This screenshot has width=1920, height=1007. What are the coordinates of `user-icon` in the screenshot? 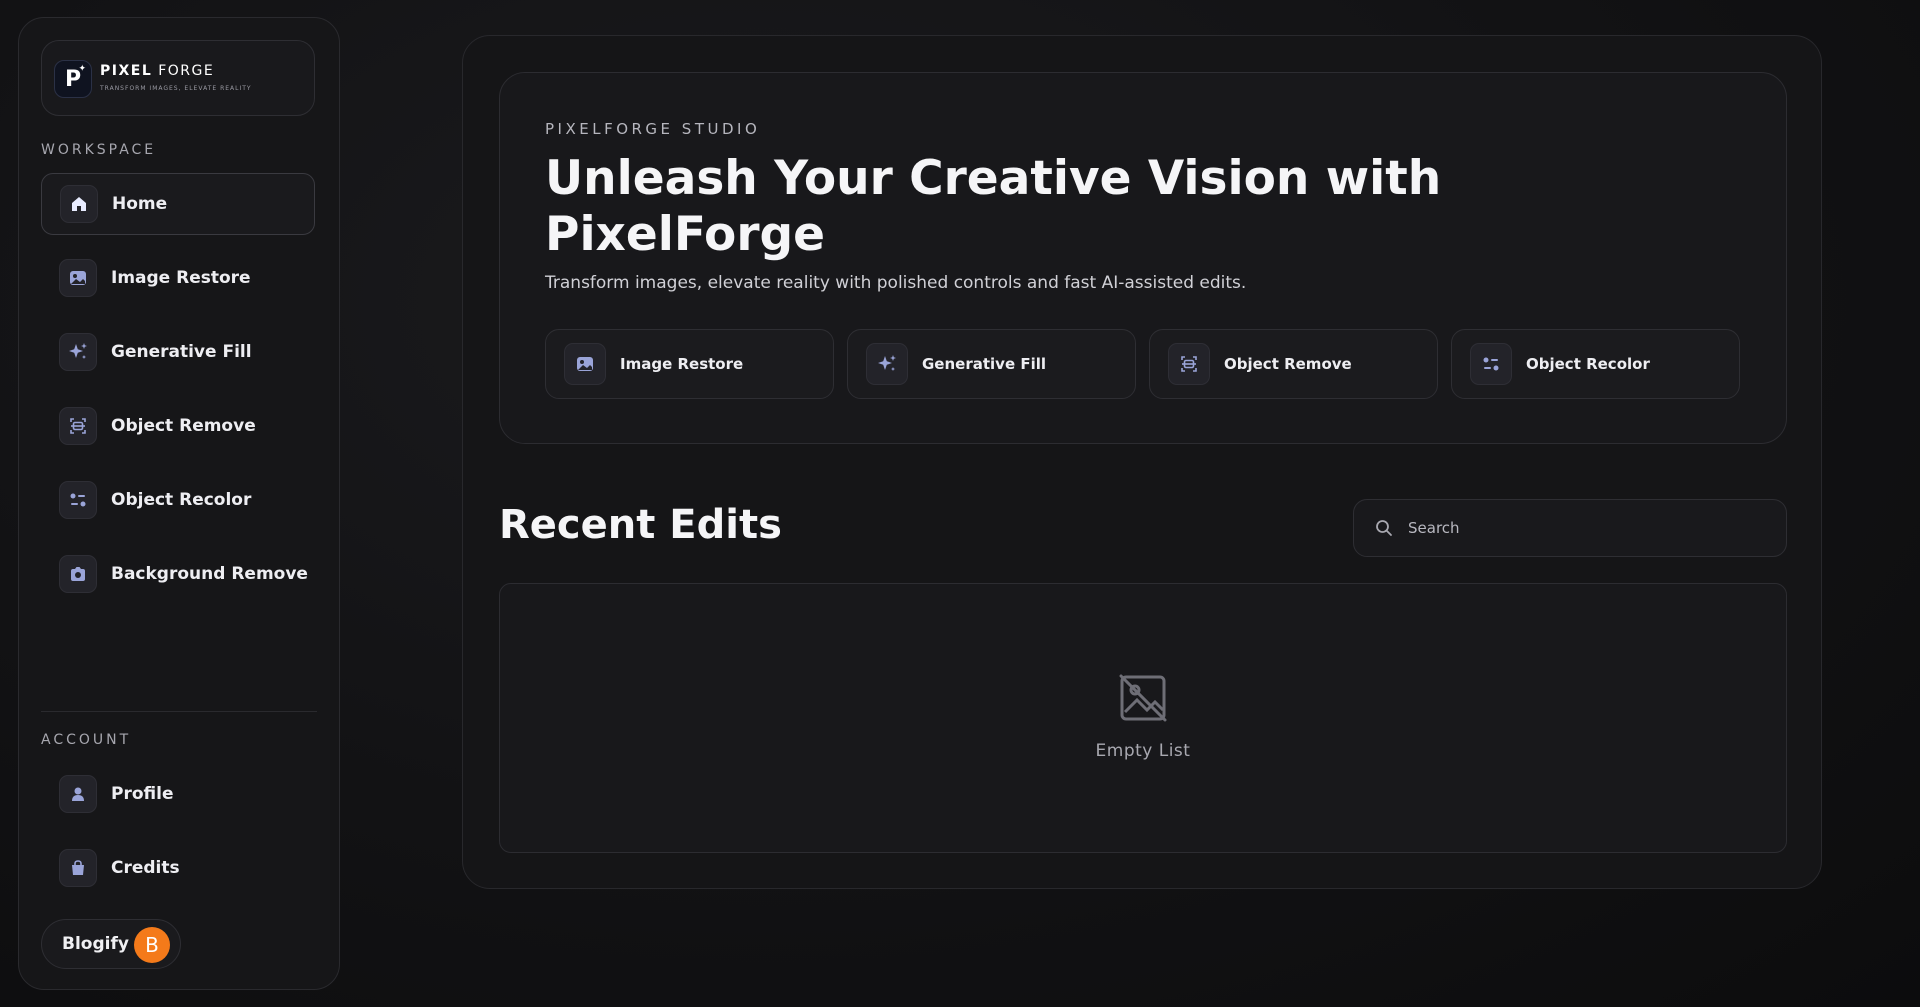 It's located at (78, 794).